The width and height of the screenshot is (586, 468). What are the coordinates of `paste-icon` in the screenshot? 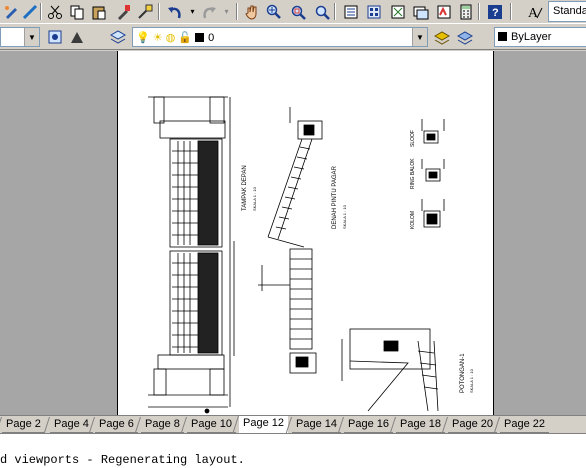 It's located at (98, 11).